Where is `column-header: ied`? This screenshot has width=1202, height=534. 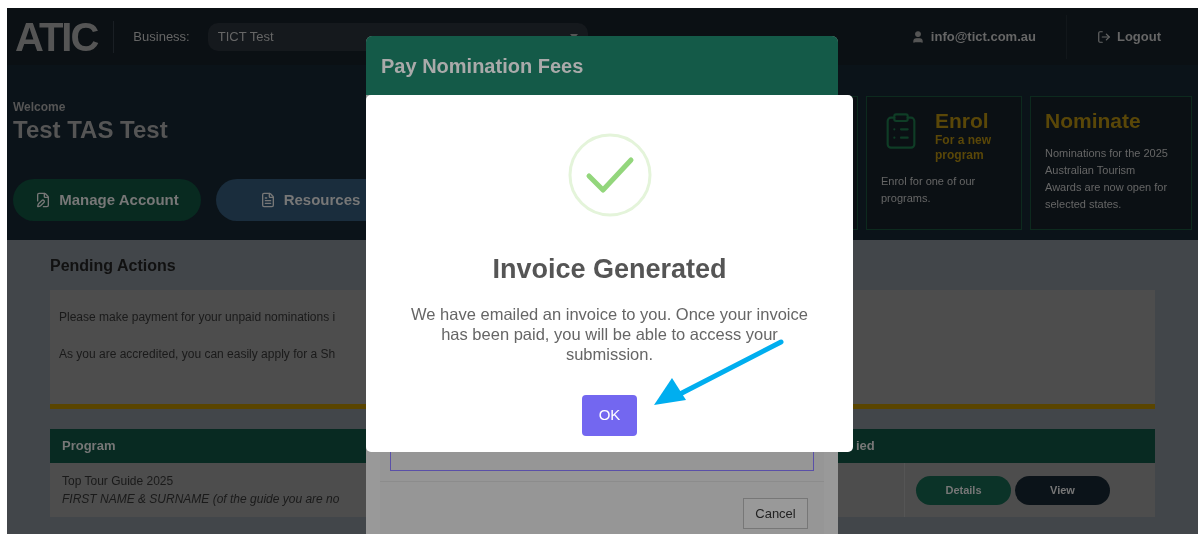
column-header: ied is located at coordinates (865, 446).